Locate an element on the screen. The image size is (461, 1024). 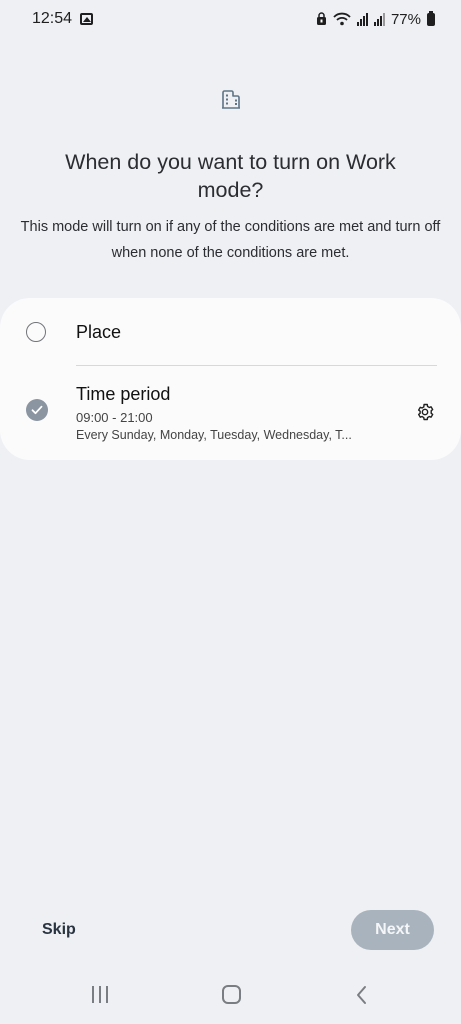
skip-button: Skip is located at coordinates (59, 930).